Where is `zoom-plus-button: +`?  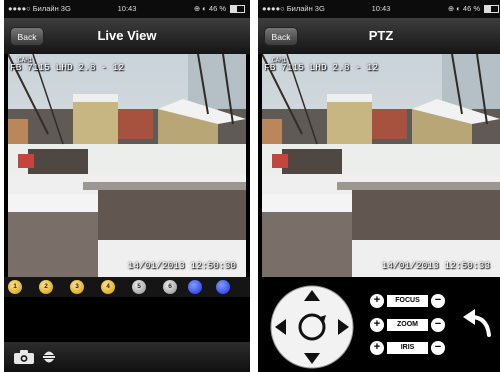 zoom-plus-button: + is located at coordinates (377, 325).